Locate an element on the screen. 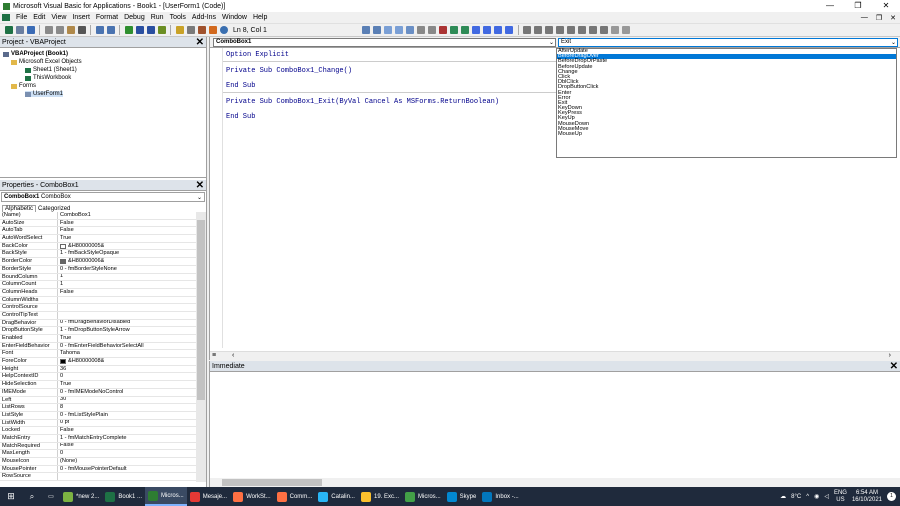 This screenshot has width=900, height=506. properties-scrollbar is located at coordinates (201, 347).